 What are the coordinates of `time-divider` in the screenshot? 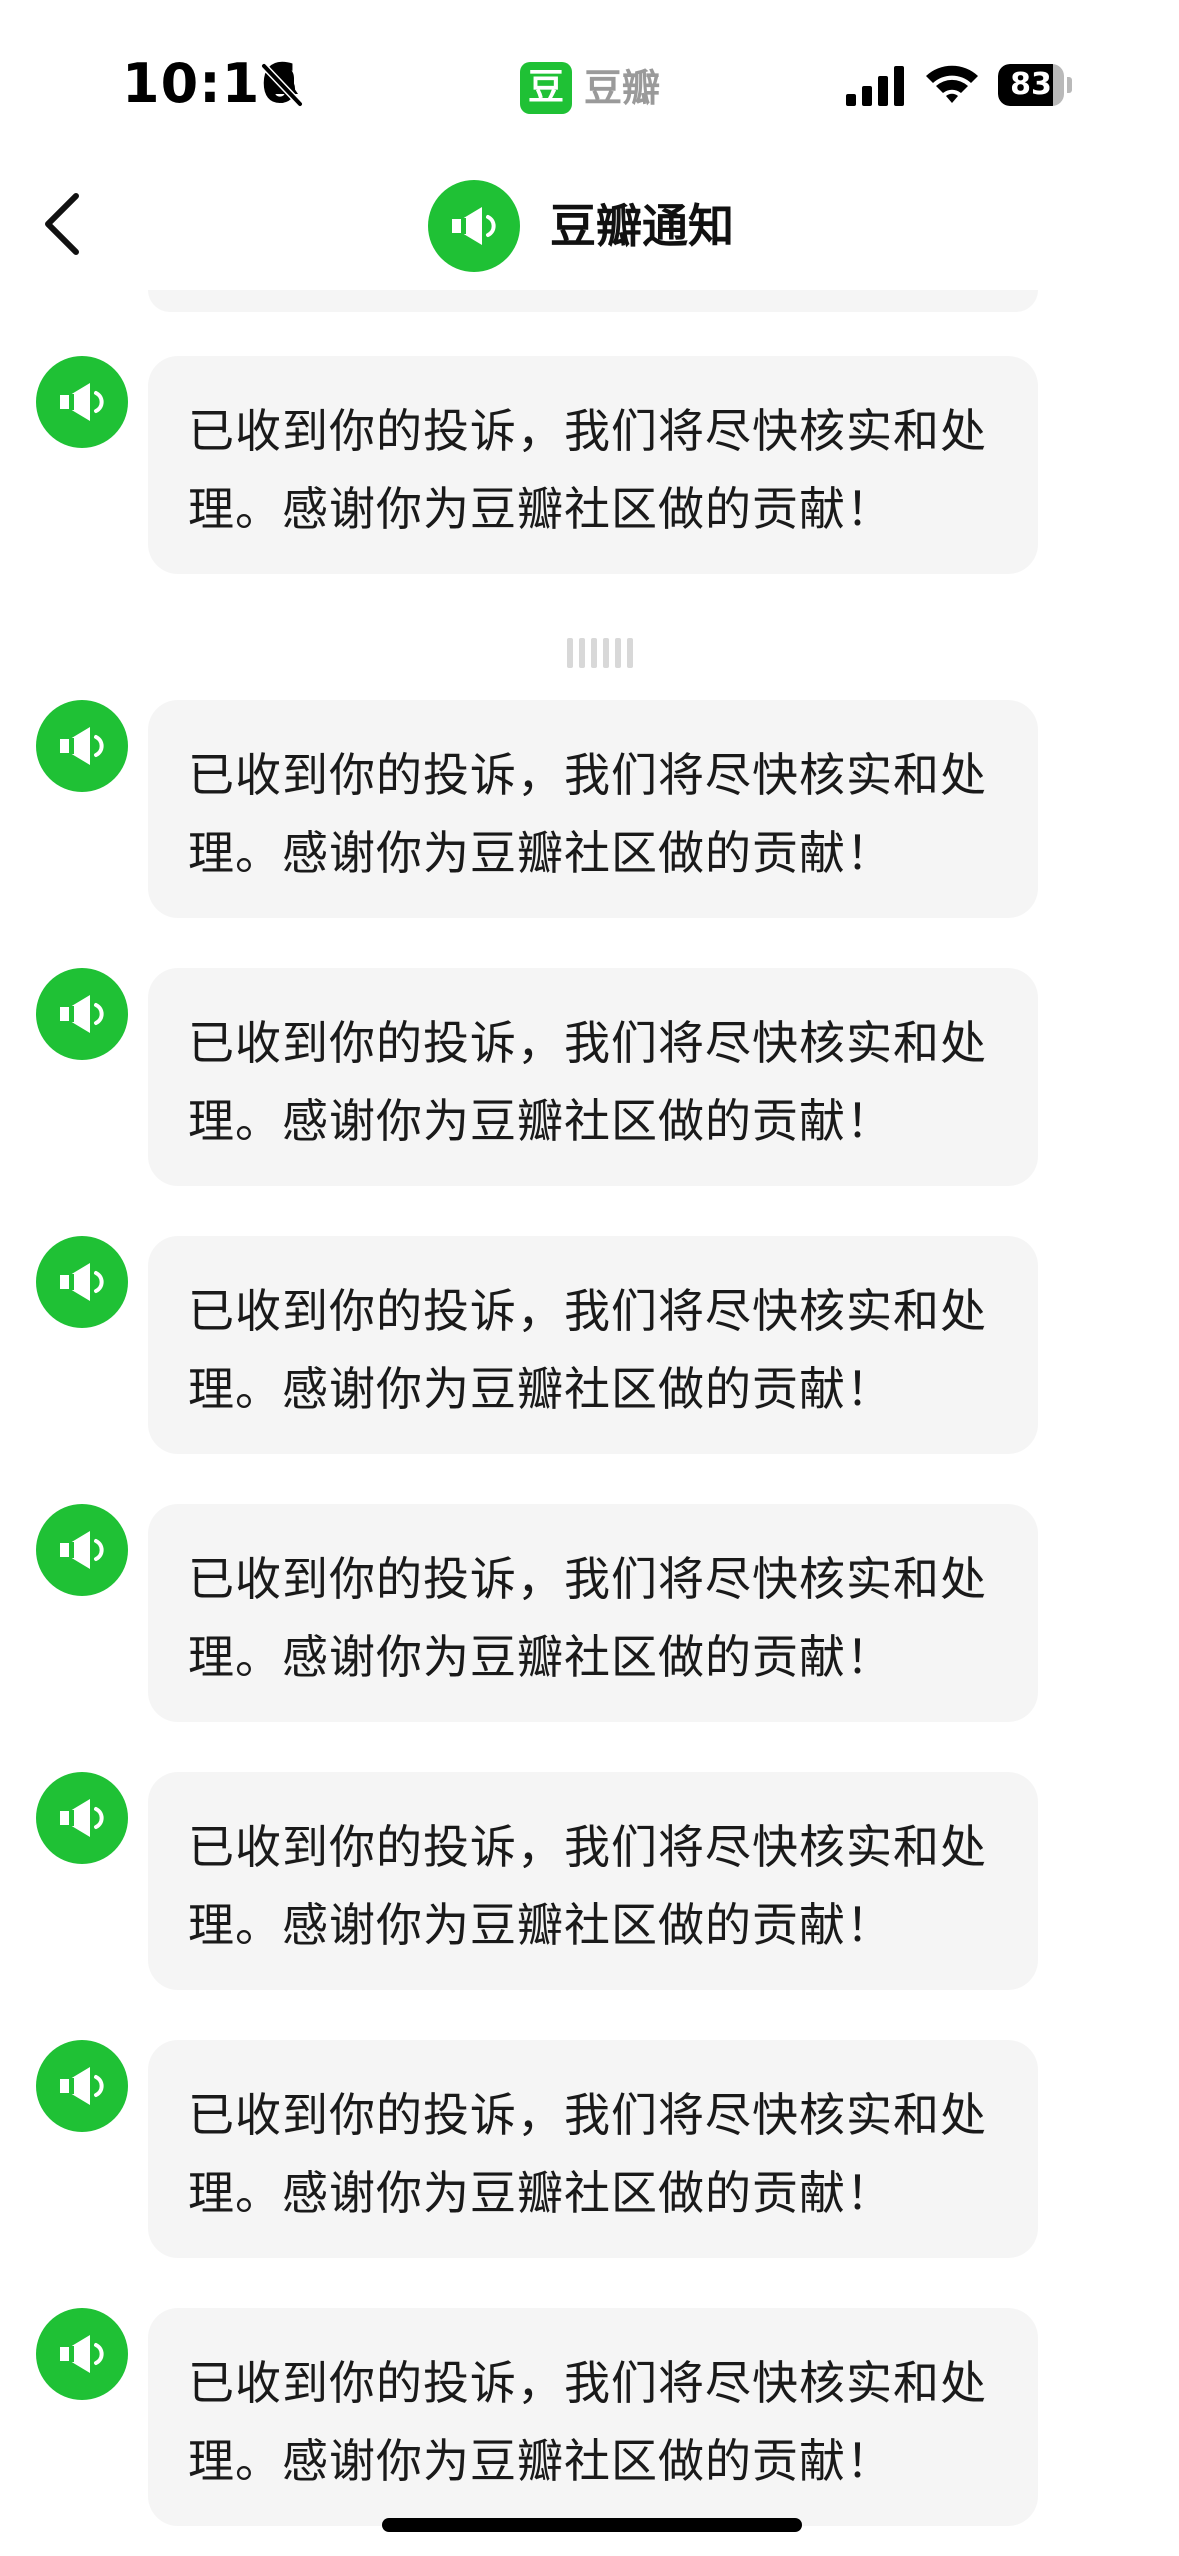 It's located at (600, 653).